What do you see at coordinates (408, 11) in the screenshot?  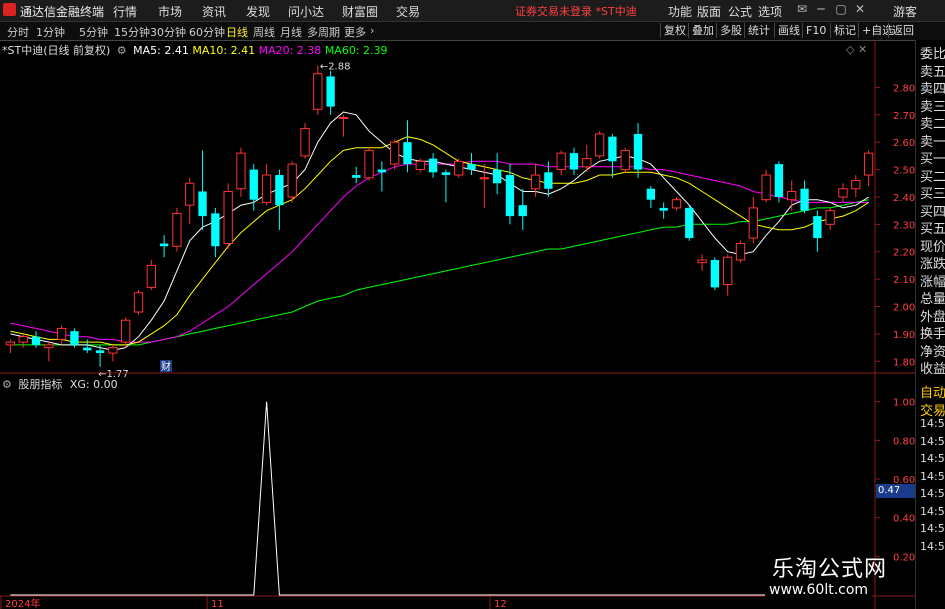 I see `menu-item-jiaoyi: 交易` at bounding box center [408, 11].